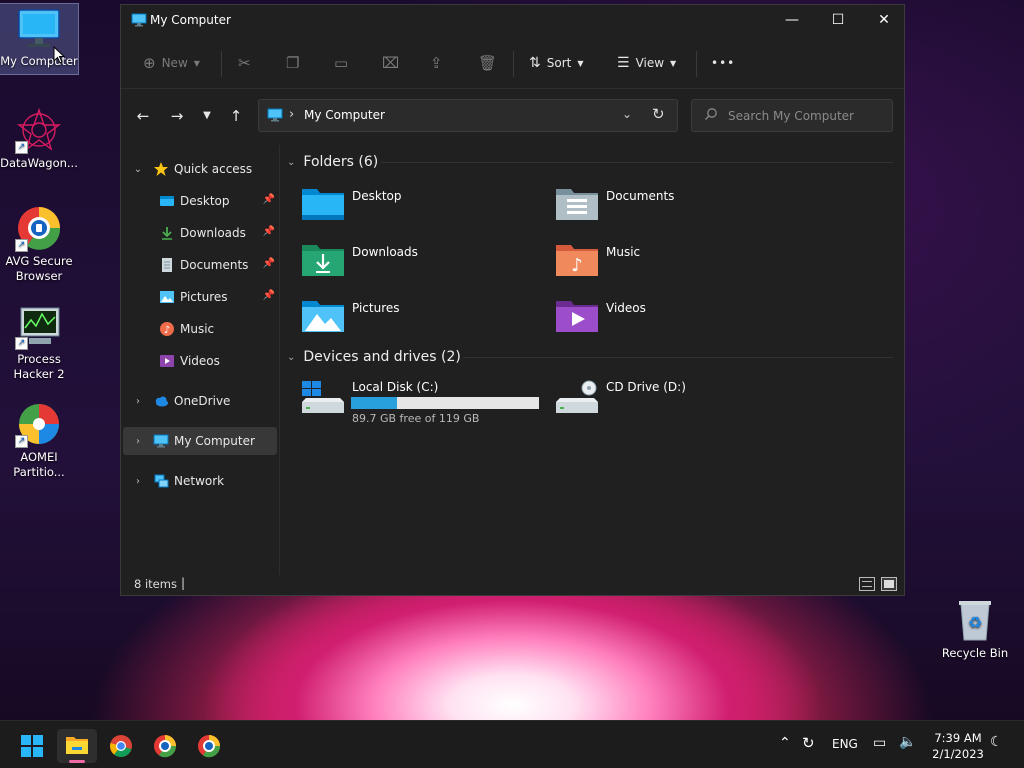  What do you see at coordinates (207, 116) in the screenshot?
I see `recent-locations-button: ▼` at bounding box center [207, 116].